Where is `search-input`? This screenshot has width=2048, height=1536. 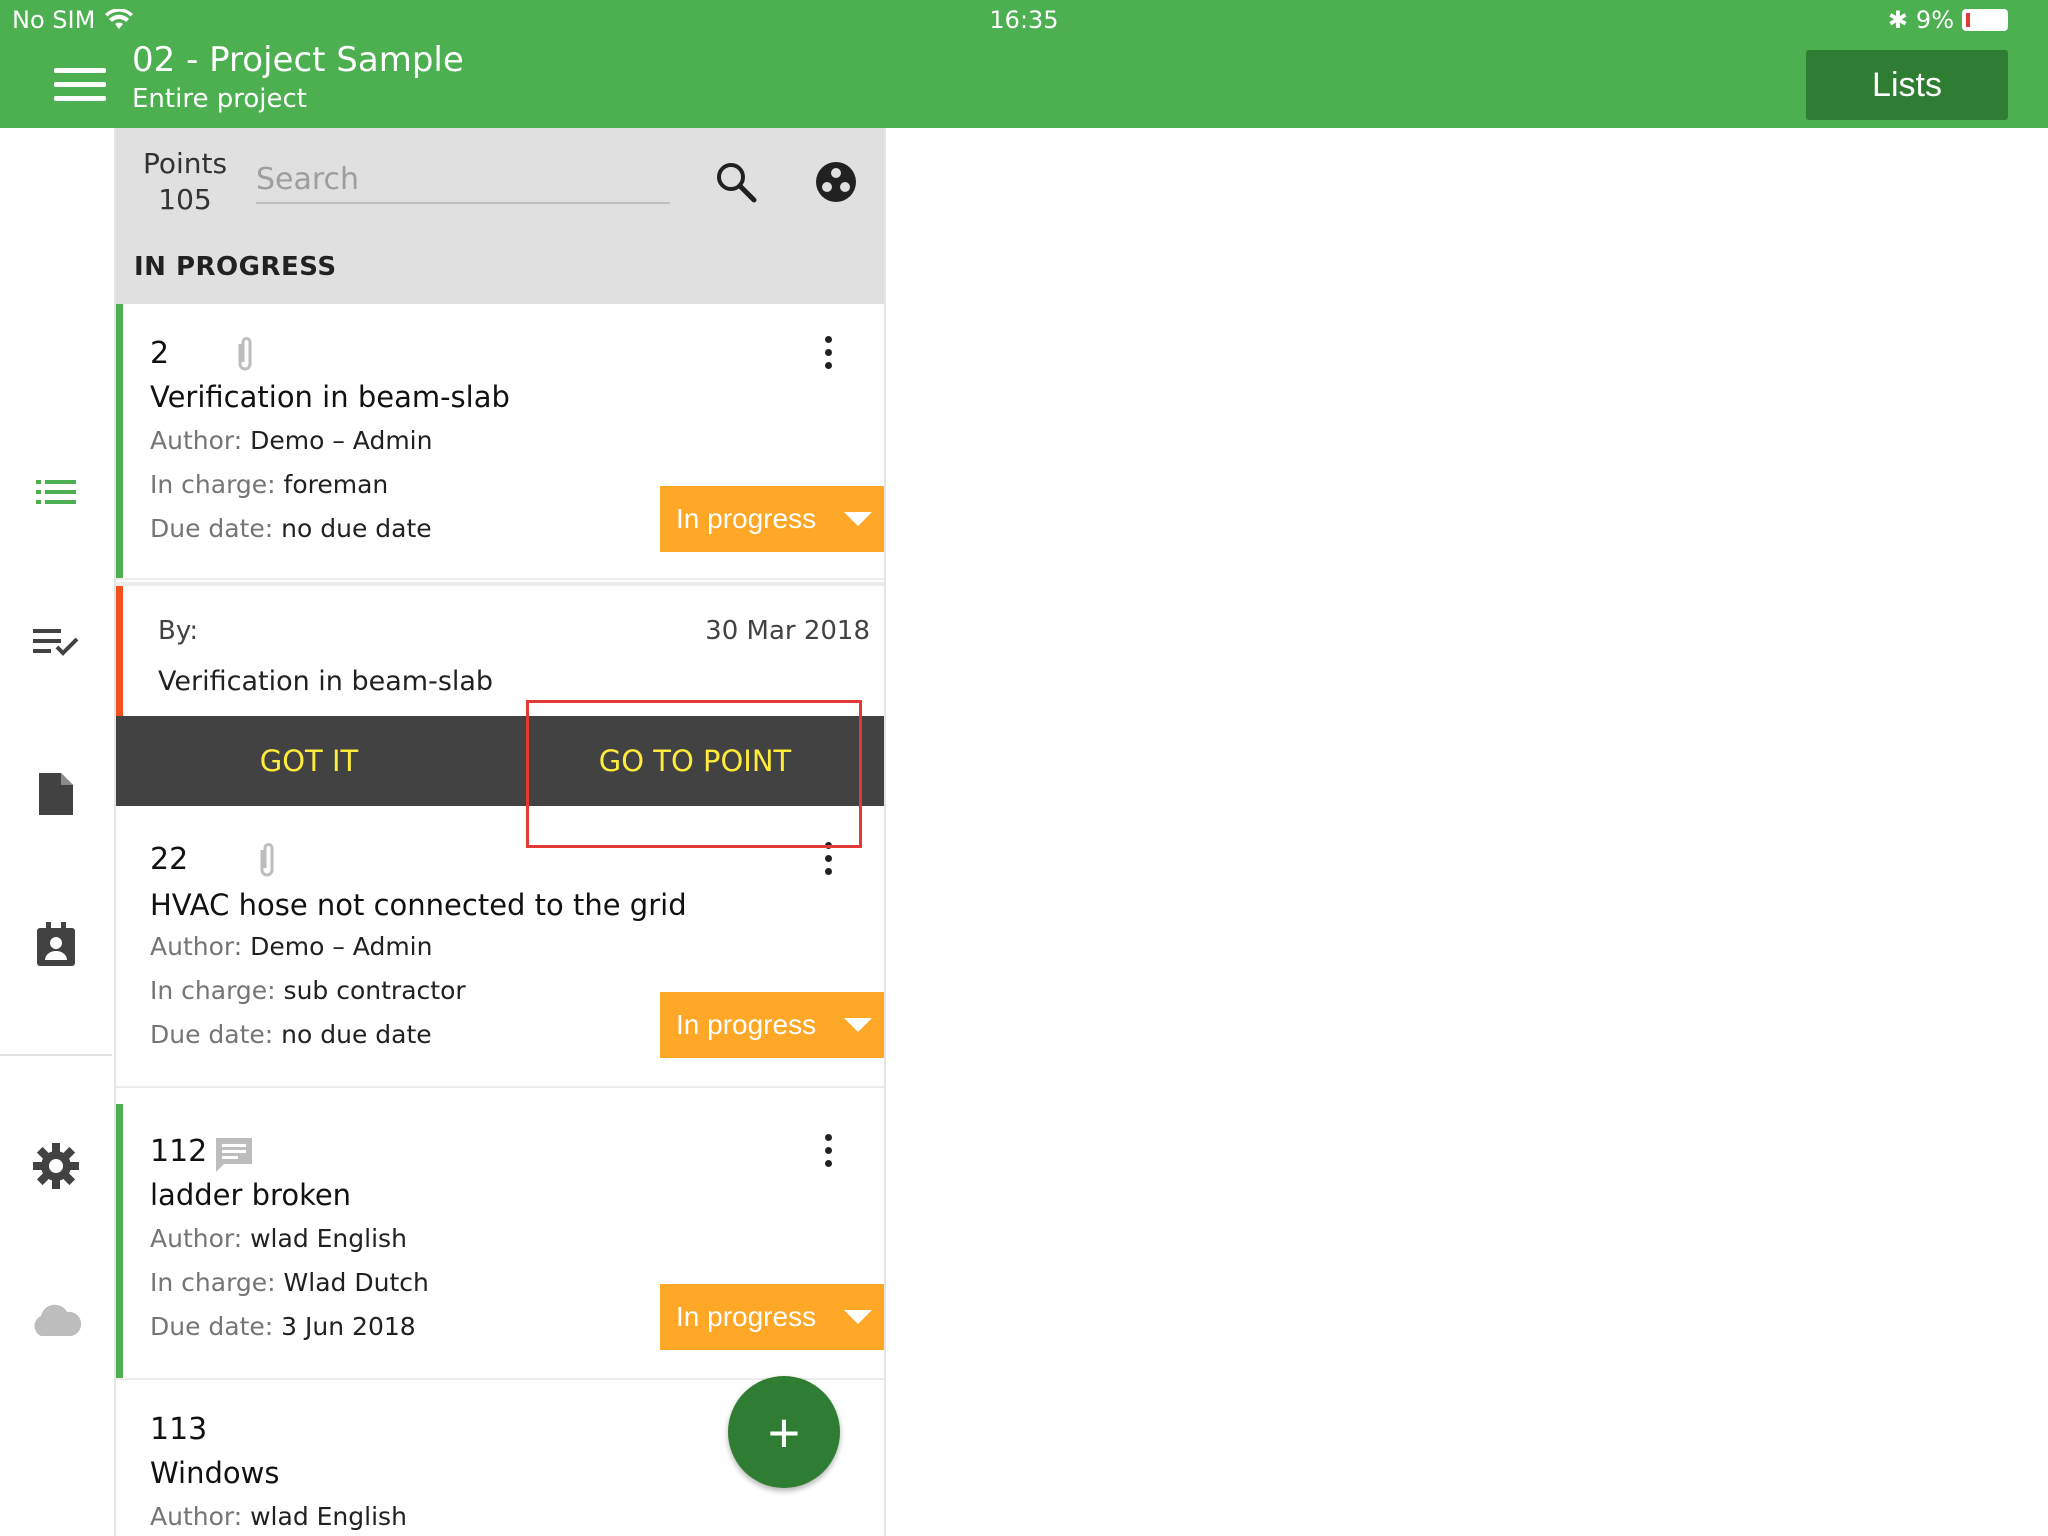
search-input is located at coordinates (463, 180).